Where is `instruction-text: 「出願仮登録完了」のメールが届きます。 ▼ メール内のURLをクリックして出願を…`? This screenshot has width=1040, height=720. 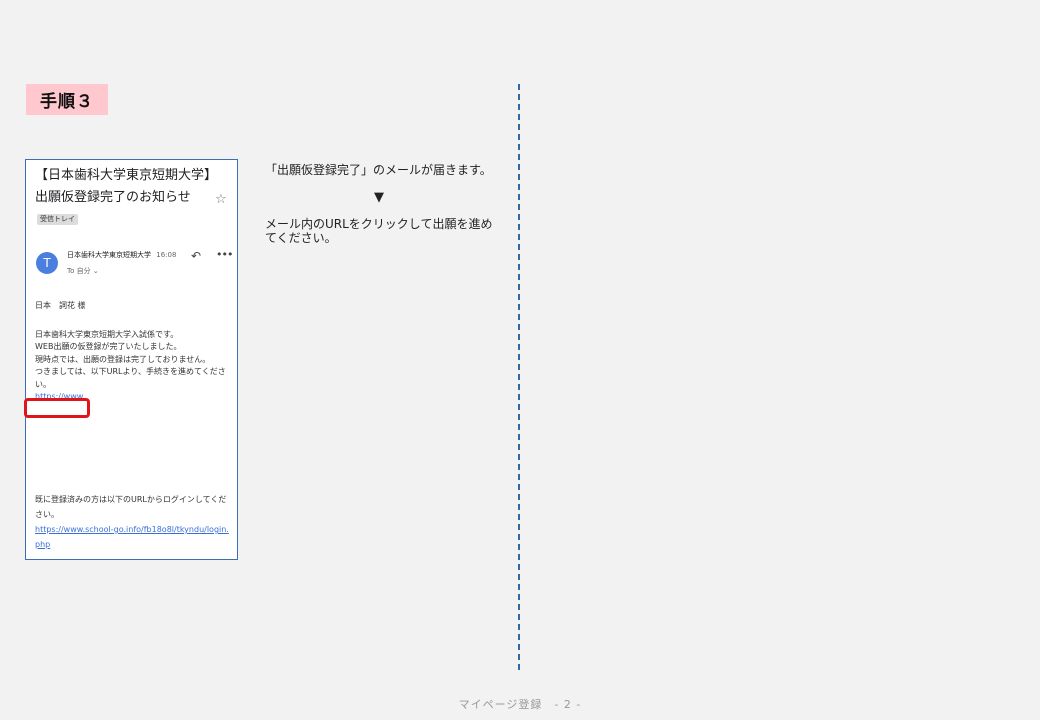
instruction-text: 「出願仮登録完了」のメールが届きます。 ▼ メール内のURLをクリックして出願を… is located at coordinates (379, 204).